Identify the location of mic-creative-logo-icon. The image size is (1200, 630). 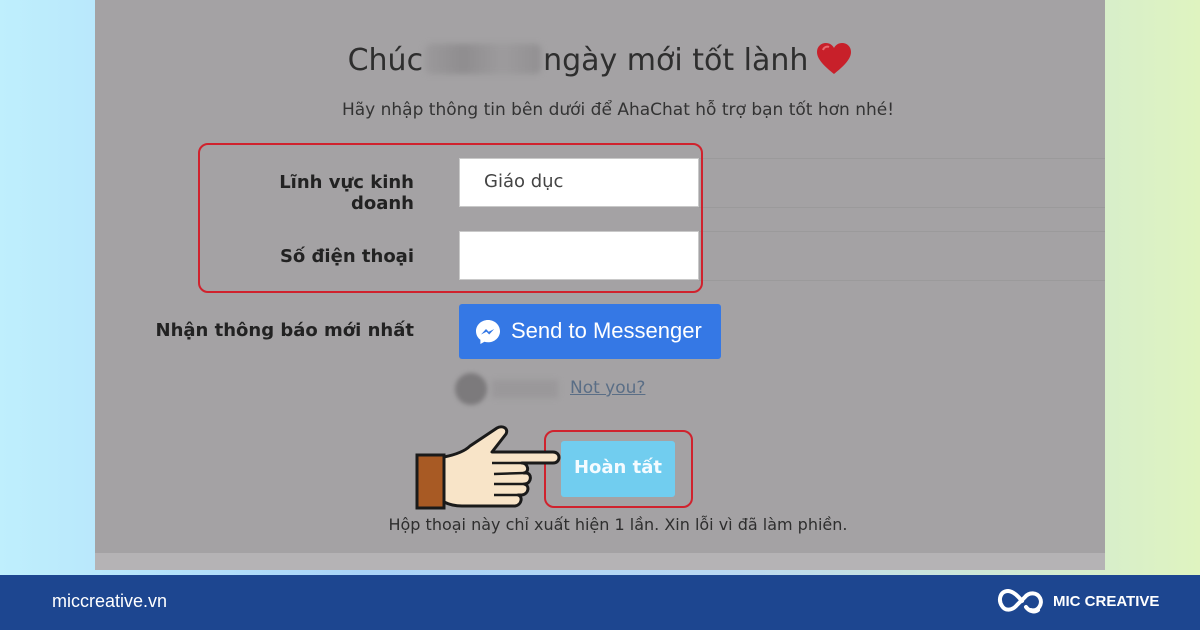
(1021, 605).